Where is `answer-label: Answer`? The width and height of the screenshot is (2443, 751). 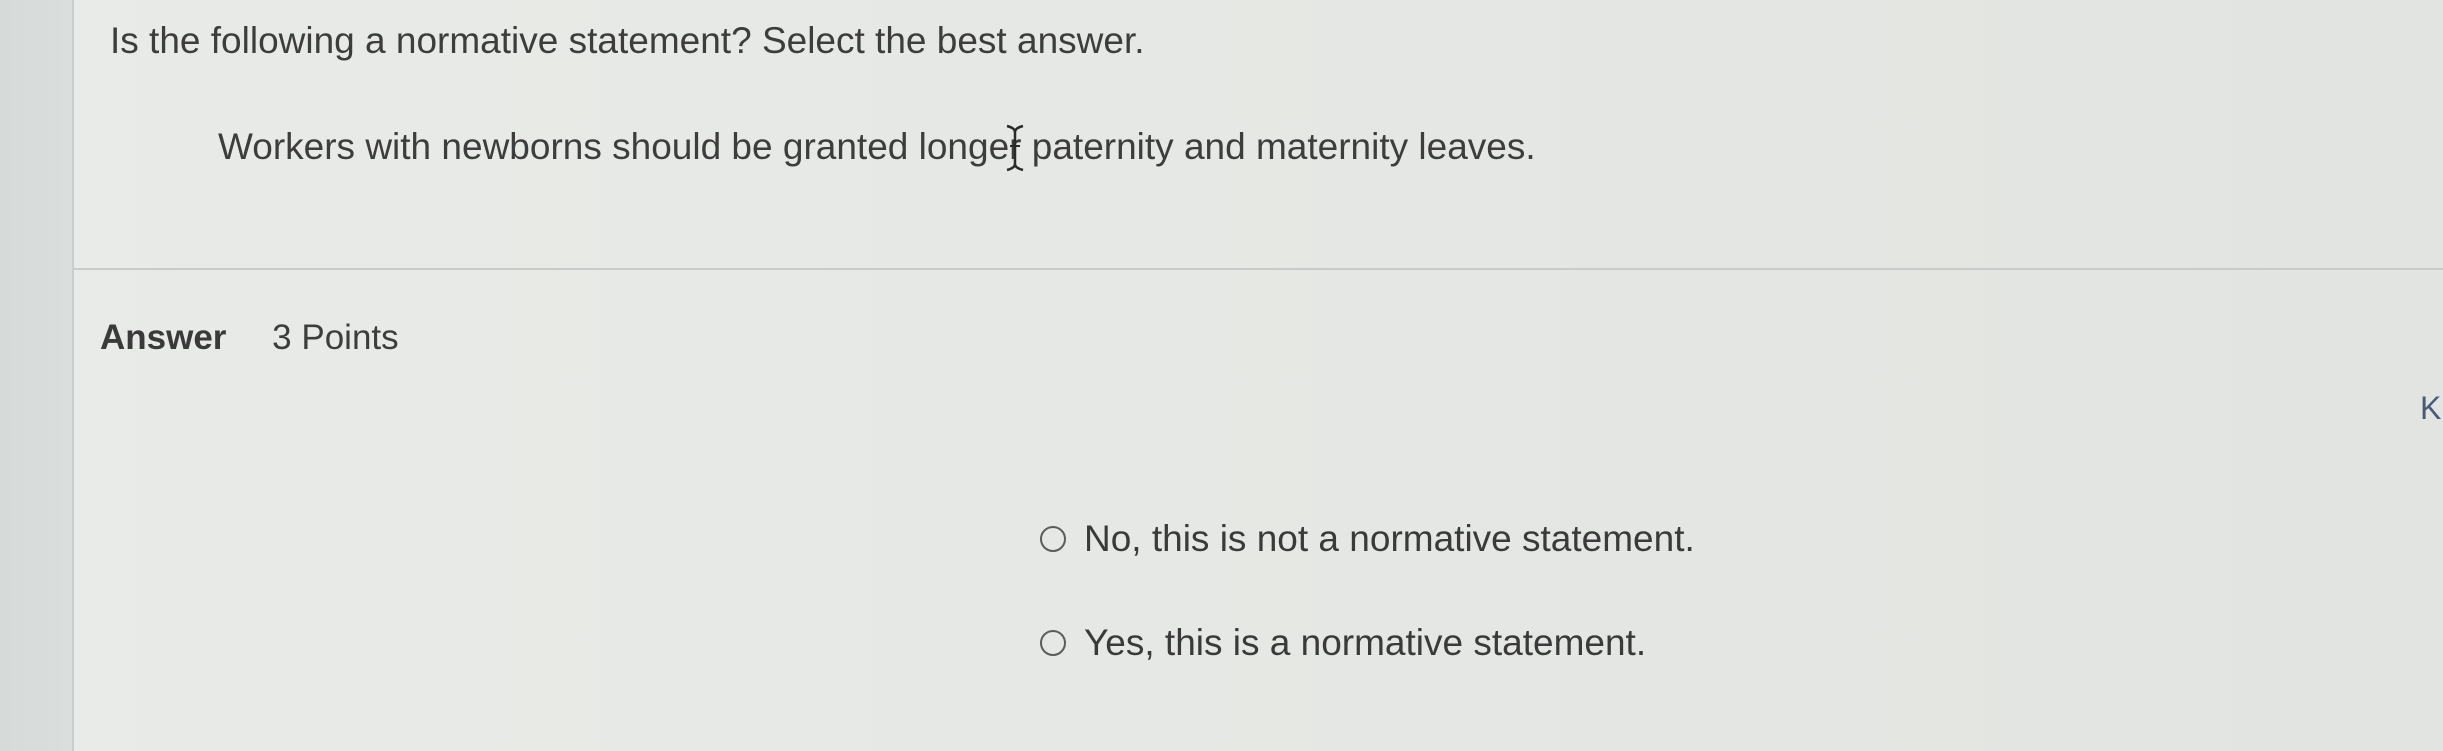 answer-label: Answer is located at coordinates (163, 337).